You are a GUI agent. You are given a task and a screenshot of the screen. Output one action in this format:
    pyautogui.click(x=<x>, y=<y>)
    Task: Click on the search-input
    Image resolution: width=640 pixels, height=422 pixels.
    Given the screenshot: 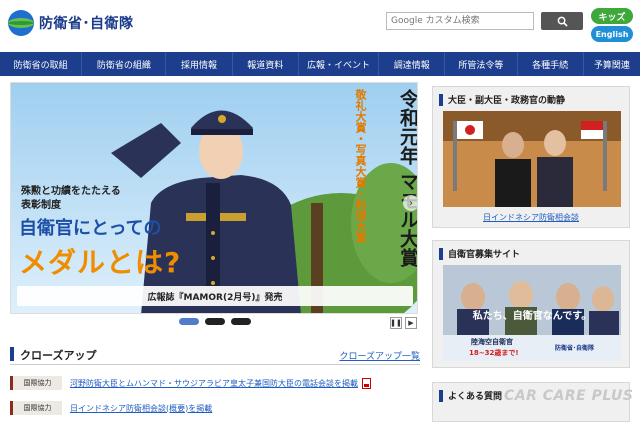 What is the action you would take?
    pyautogui.click(x=460, y=21)
    